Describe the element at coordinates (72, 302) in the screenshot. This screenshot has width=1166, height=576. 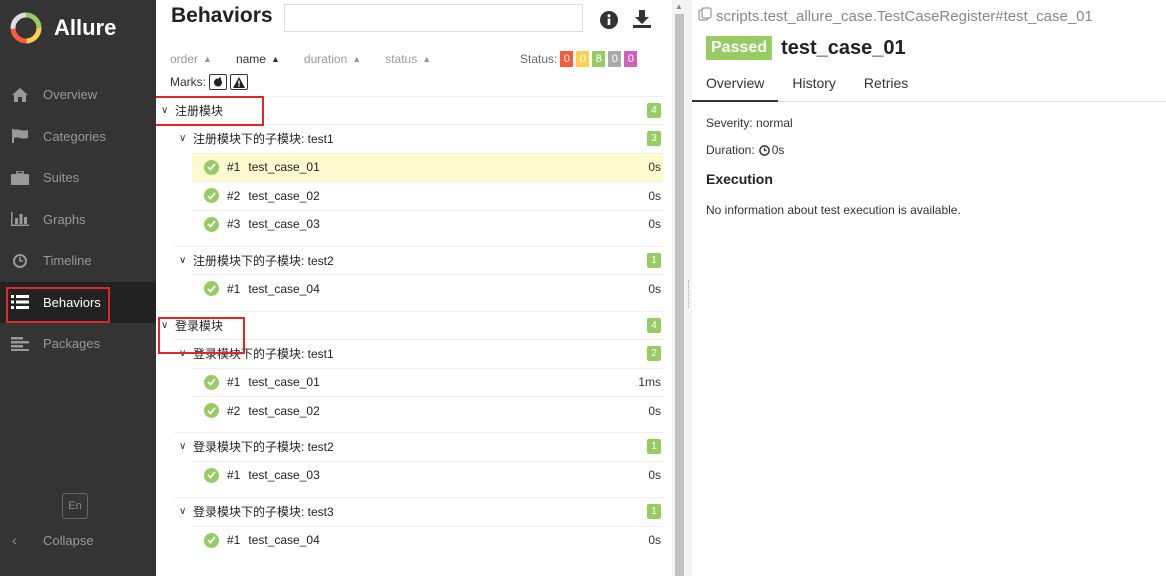
I see `sidebar-item-label: Behaviors` at that location.